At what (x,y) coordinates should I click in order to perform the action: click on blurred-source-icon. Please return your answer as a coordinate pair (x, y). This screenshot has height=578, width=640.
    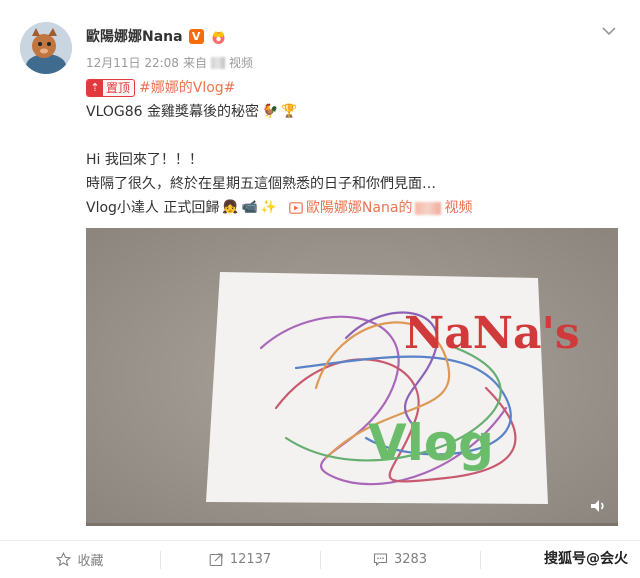
    Looking at the image, I should click on (217, 62).